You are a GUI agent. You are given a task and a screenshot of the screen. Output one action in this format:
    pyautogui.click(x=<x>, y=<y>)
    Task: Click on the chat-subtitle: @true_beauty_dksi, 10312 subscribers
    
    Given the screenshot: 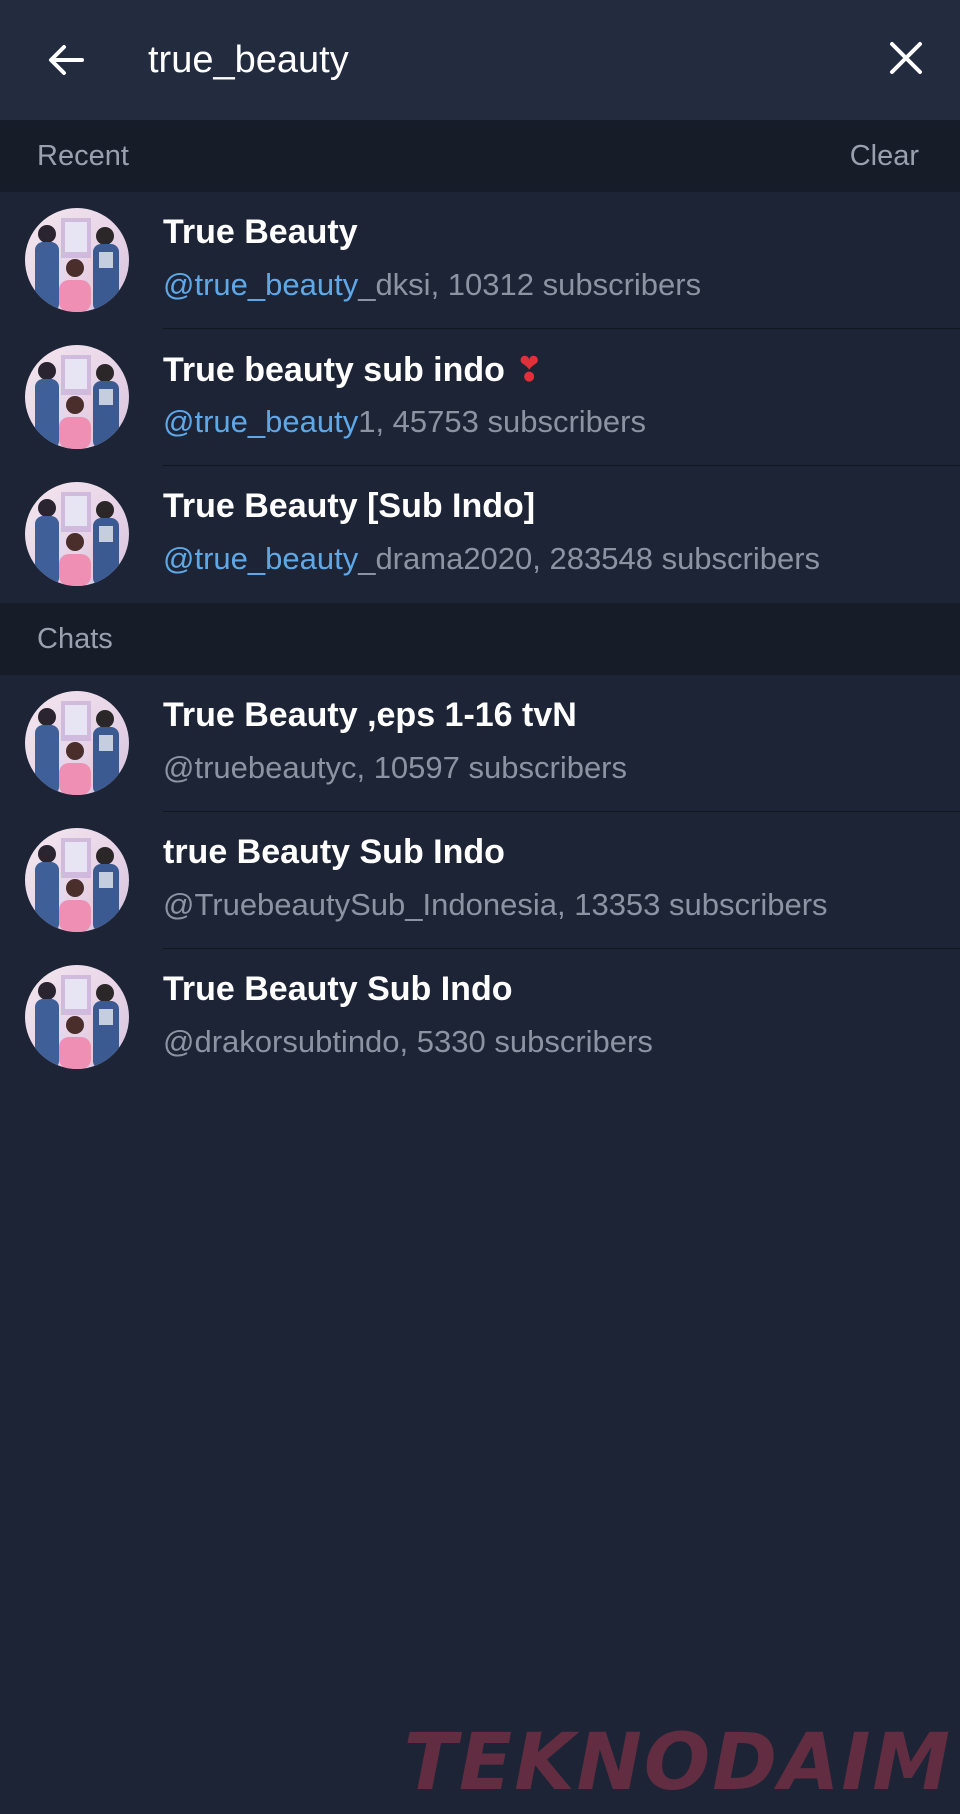 What is the action you would take?
    pyautogui.click(x=432, y=284)
    